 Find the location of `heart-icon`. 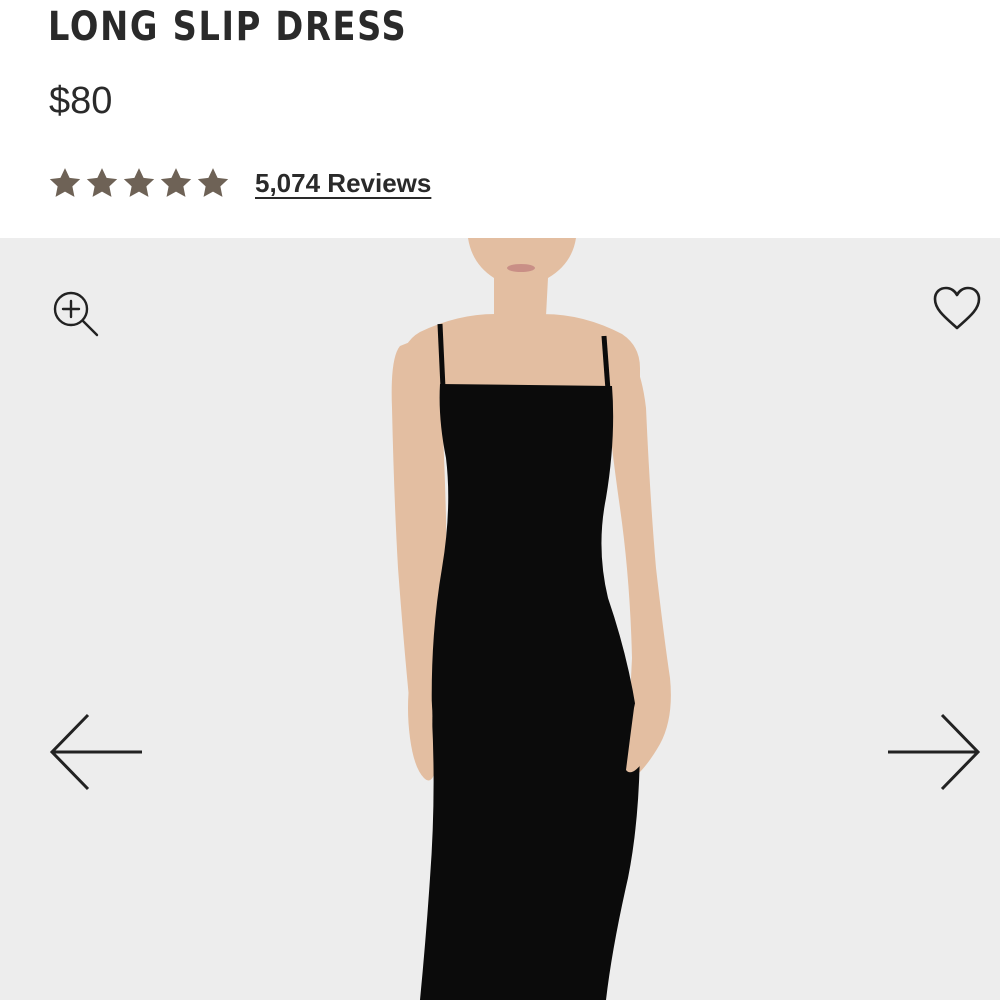

heart-icon is located at coordinates (957, 311).